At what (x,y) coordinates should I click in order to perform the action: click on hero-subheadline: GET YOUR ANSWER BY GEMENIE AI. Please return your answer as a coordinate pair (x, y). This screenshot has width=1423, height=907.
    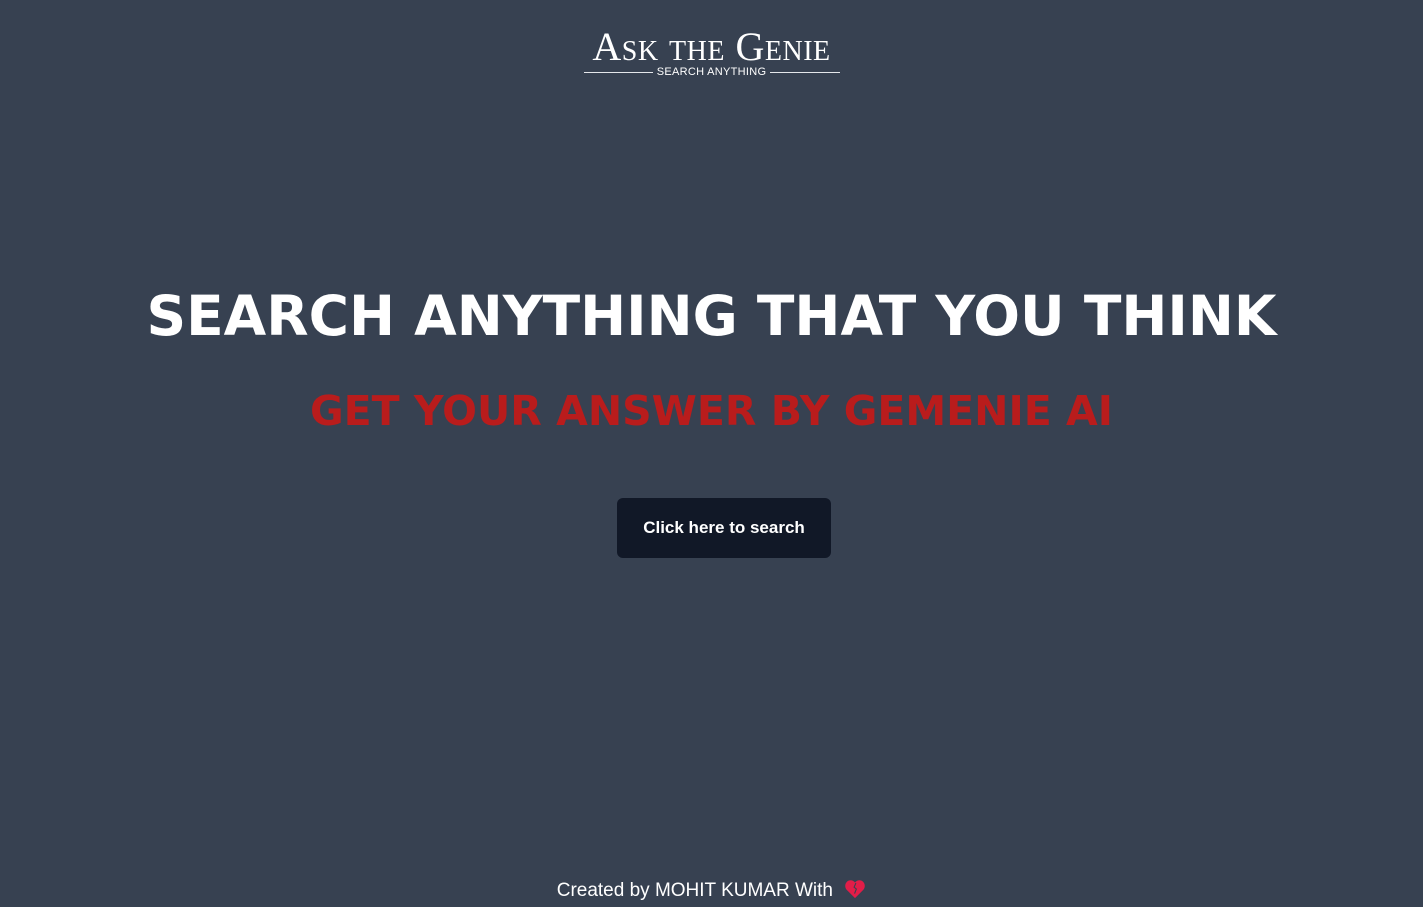
    Looking at the image, I should click on (711, 411).